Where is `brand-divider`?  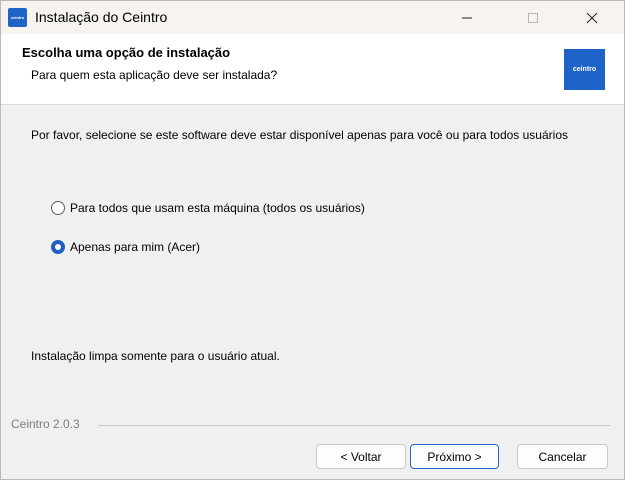
brand-divider is located at coordinates (354, 425).